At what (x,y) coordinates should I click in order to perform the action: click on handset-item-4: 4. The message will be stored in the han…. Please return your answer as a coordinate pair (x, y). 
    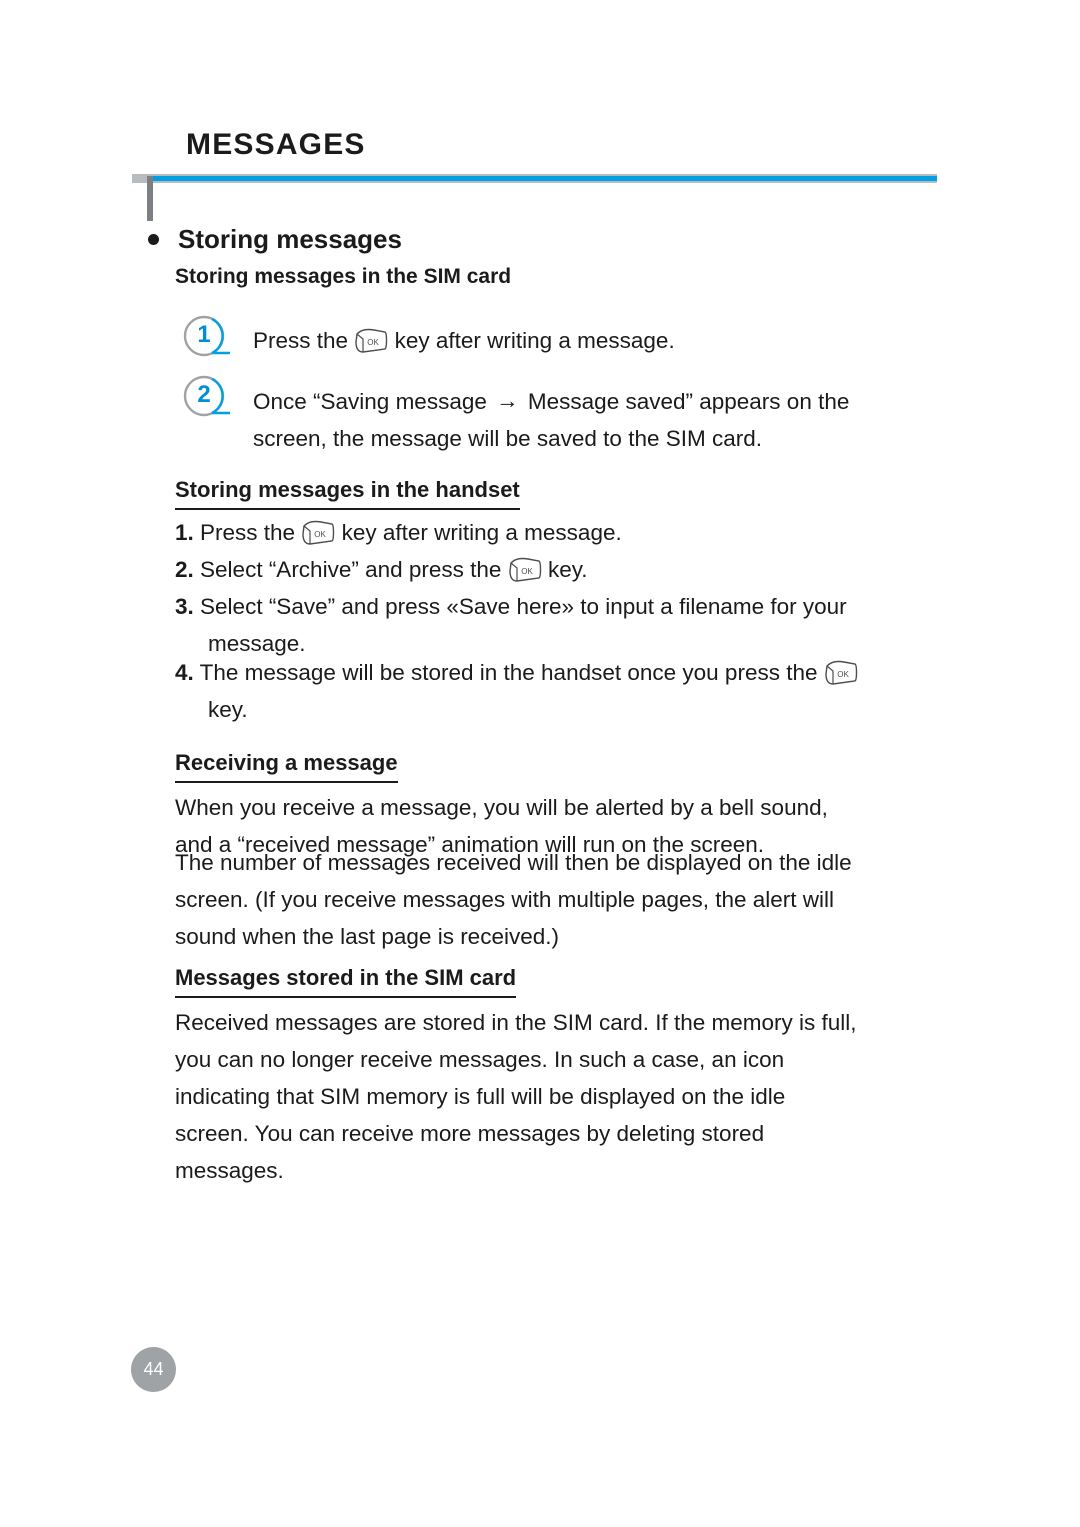
    Looking at the image, I should click on (570, 691).